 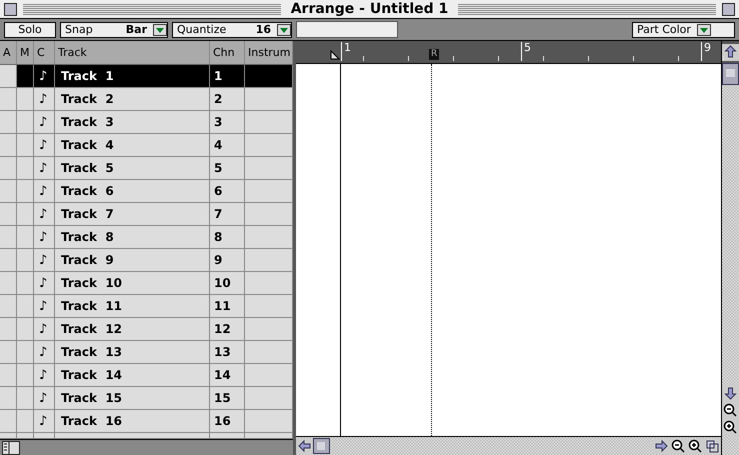 What do you see at coordinates (728, 9) in the screenshot?
I see `zoom-box` at bounding box center [728, 9].